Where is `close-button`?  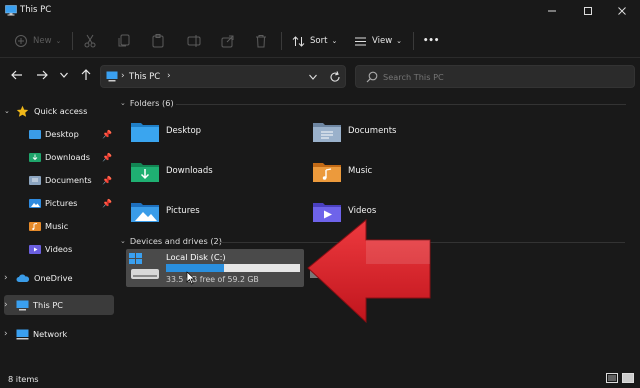 close-button is located at coordinates (622, 11).